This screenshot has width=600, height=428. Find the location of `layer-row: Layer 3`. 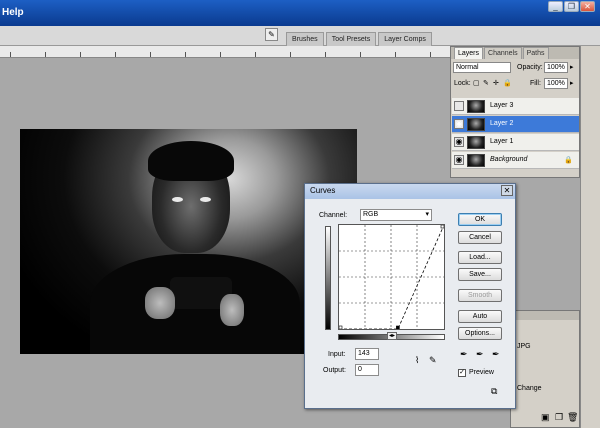

layer-row: Layer 3 is located at coordinates (515, 106).